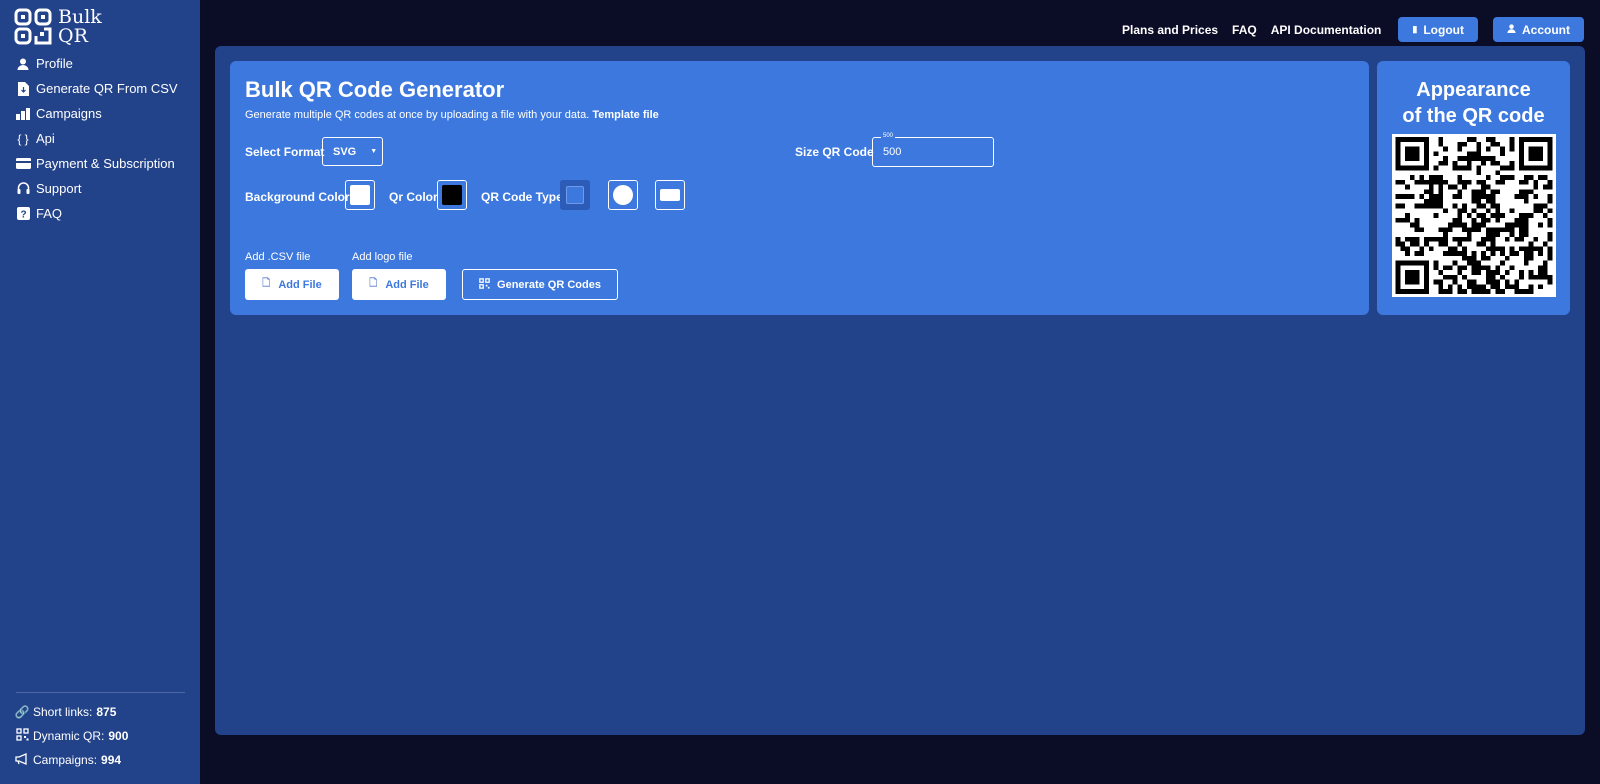 Image resolution: width=1600 pixels, height=784 pixels. What do you see at coordinates (375, 89) in the screenshot?
I see `page-title: Bulk QR Code Generator` at bounding box center [375, 89].